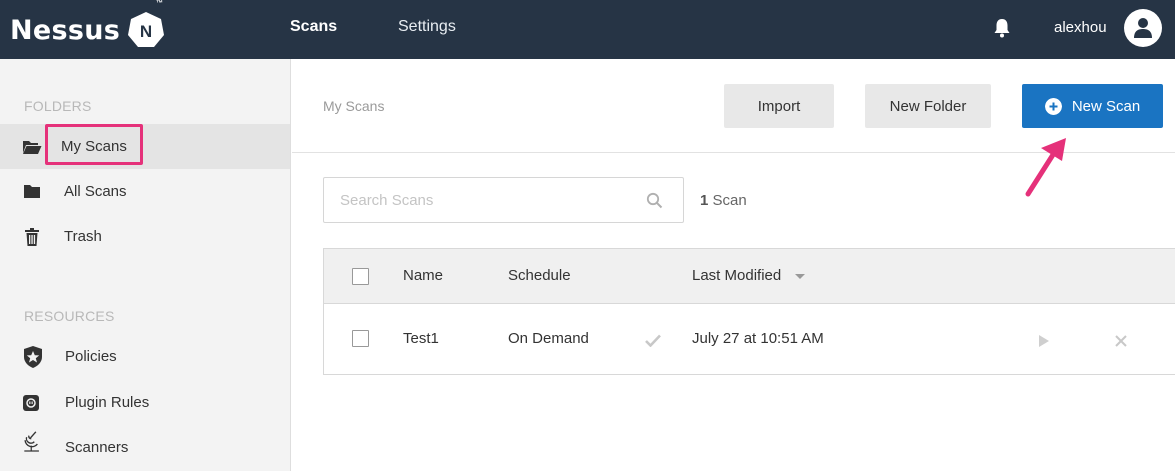 This screenshot has height=471, width=1175. I want to click on search-box, so click(503, 200).